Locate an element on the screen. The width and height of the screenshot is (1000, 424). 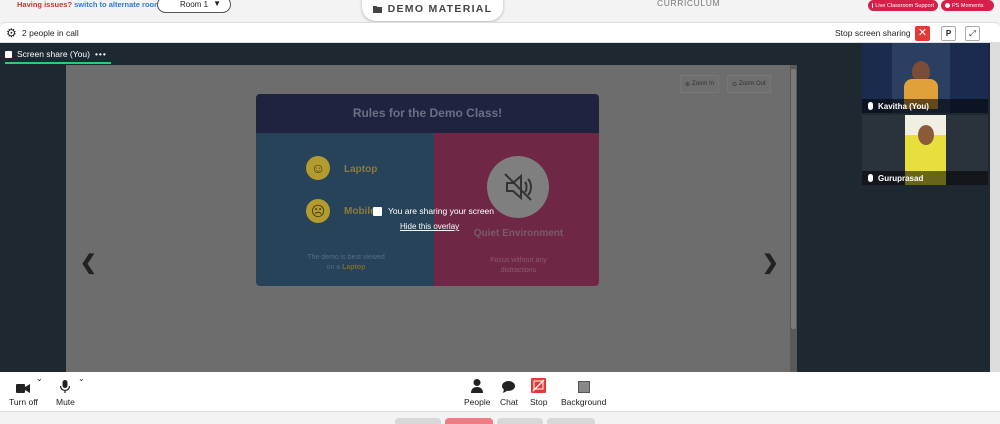
moments-label: PS Moments is located at coordinates (968, 5).